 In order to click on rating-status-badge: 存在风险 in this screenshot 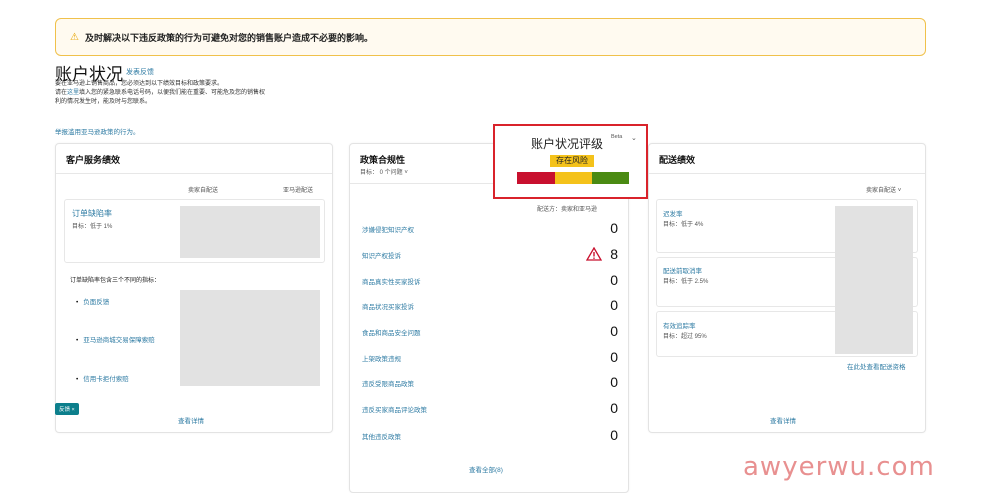, I will do `click(572, 161)`.